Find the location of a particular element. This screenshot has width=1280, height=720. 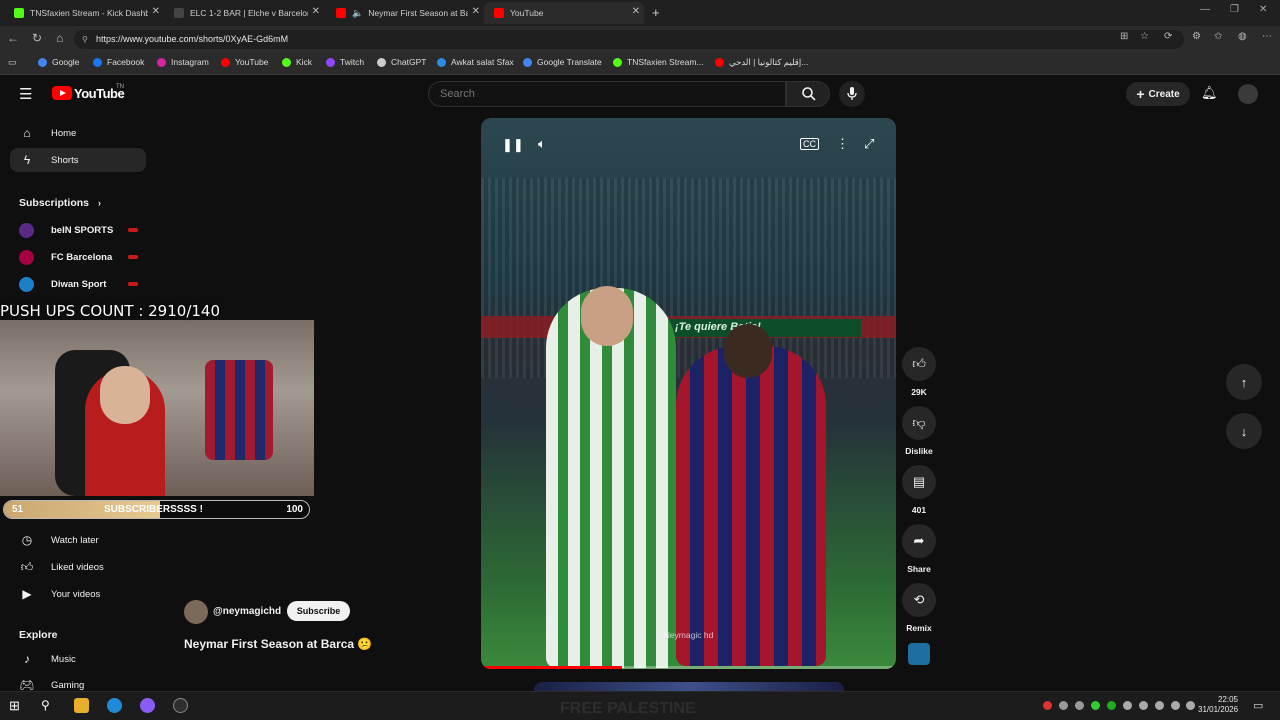

close-window-icon: ✕ is located at coordinates (1263, 9).